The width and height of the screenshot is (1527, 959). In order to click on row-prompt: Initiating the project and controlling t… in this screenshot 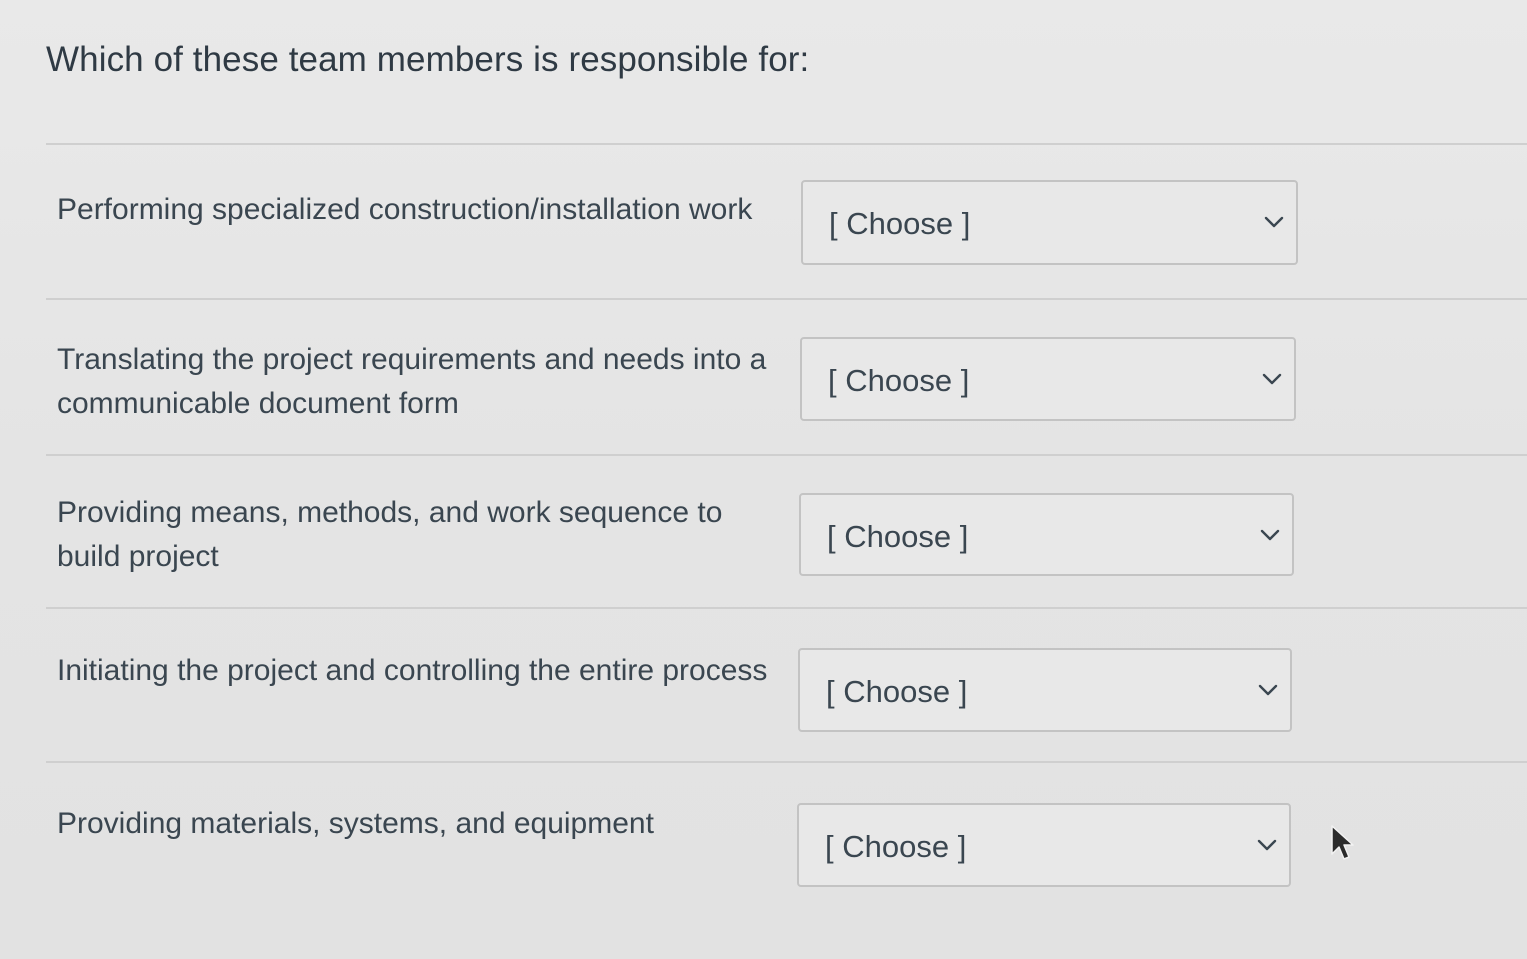, I will do `click(412, 670)`.